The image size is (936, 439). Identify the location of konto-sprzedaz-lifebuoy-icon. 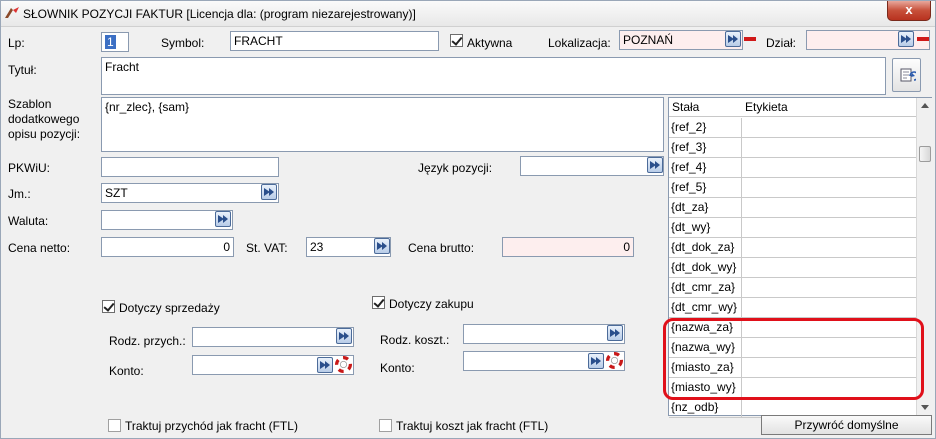
(343, 364).